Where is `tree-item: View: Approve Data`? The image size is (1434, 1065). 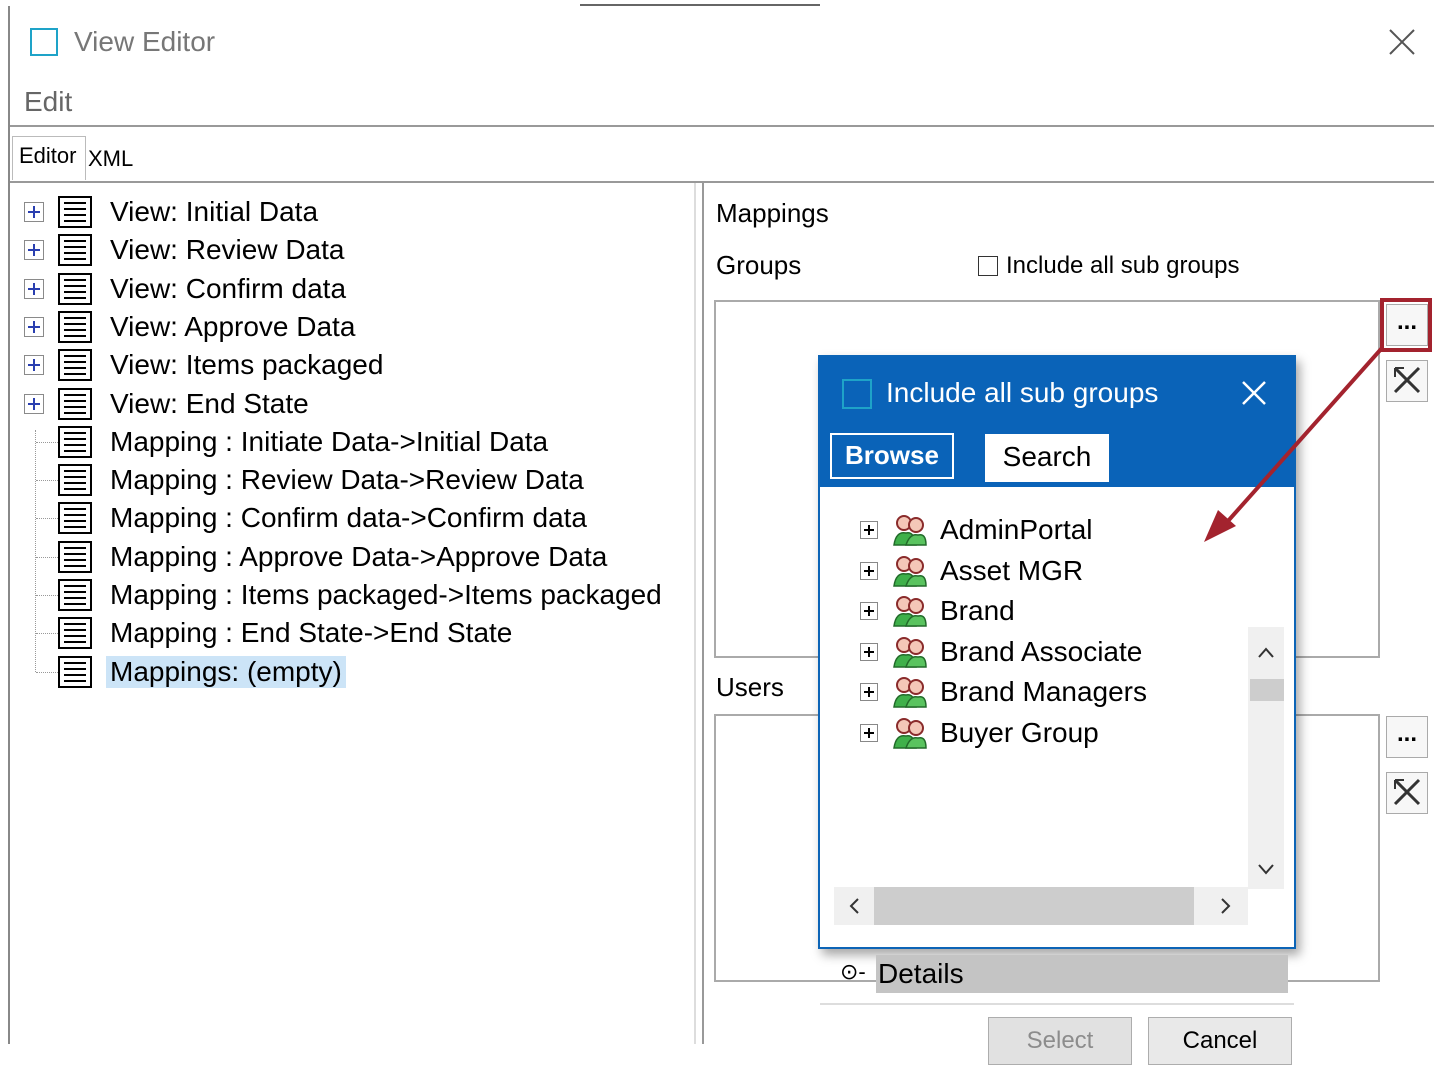
tree-item: View: Approve Data is located at coordinates (191, 327).